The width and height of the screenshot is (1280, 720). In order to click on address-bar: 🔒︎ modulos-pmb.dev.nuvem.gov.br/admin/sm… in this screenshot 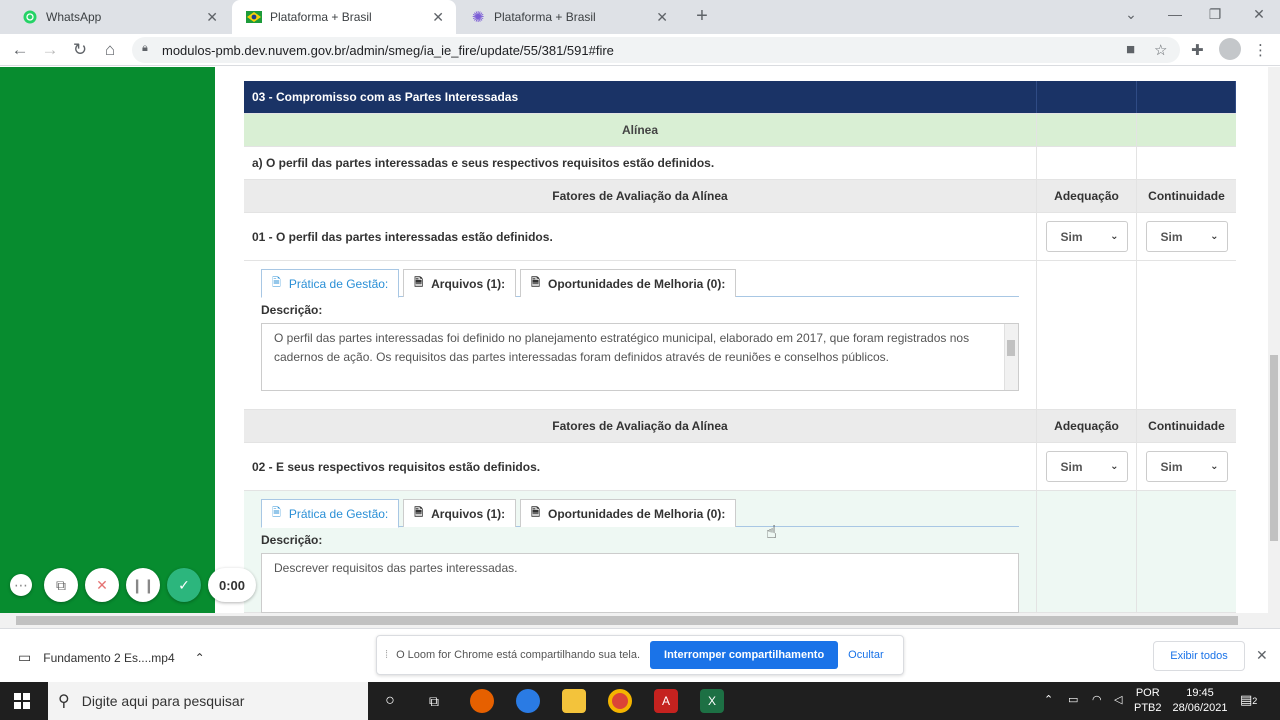, I will do `click(656, 50)`.